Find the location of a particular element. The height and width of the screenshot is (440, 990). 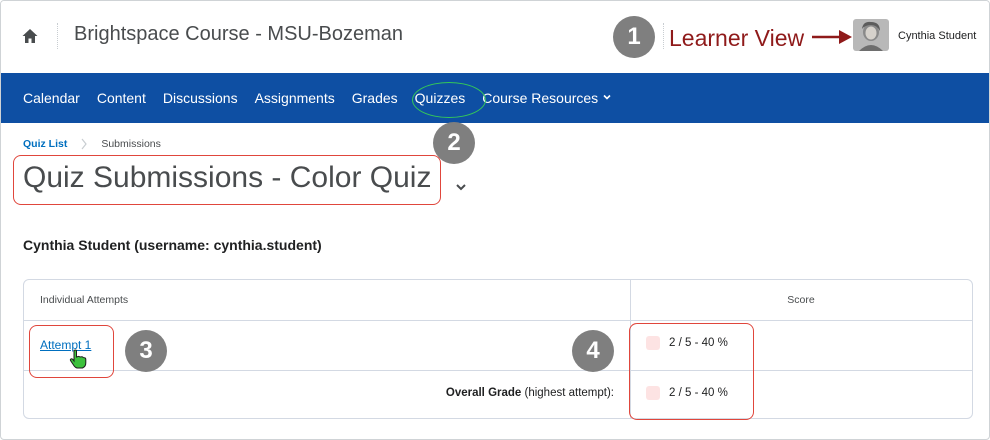

user-name: Cynthia Student is located at coordinates (937, 36).